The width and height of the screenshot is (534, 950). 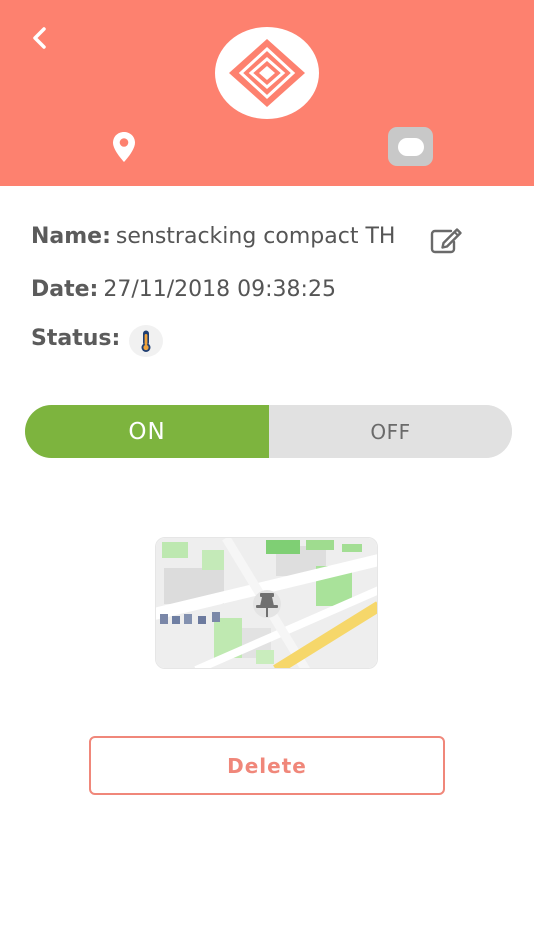 I want to click on date-value: 27/11/2018 09:38:25, so click(x=219, y=289).